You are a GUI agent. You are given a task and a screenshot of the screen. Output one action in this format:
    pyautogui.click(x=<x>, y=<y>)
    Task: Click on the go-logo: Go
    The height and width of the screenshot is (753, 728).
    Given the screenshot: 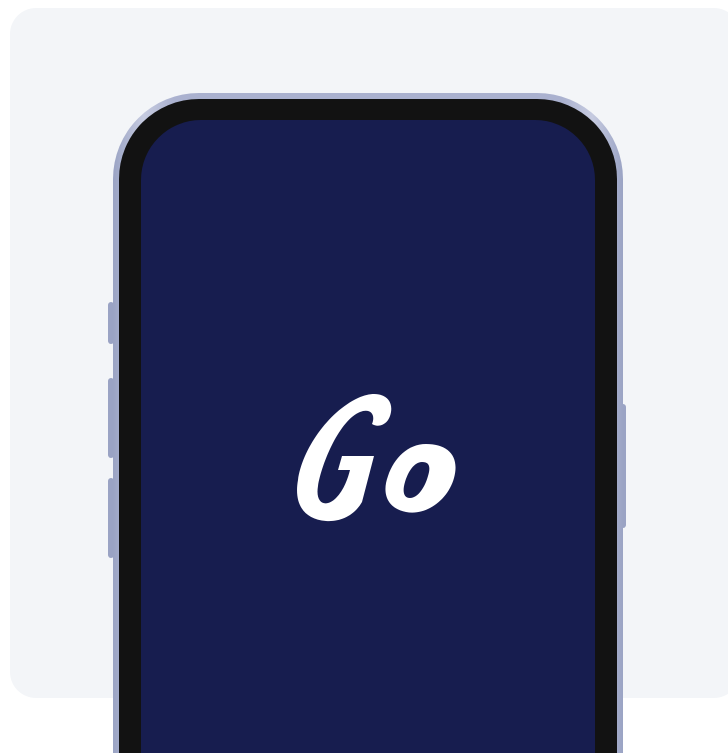 What is the action you would take?
    pyautogui.click(x=376, y=458)
    